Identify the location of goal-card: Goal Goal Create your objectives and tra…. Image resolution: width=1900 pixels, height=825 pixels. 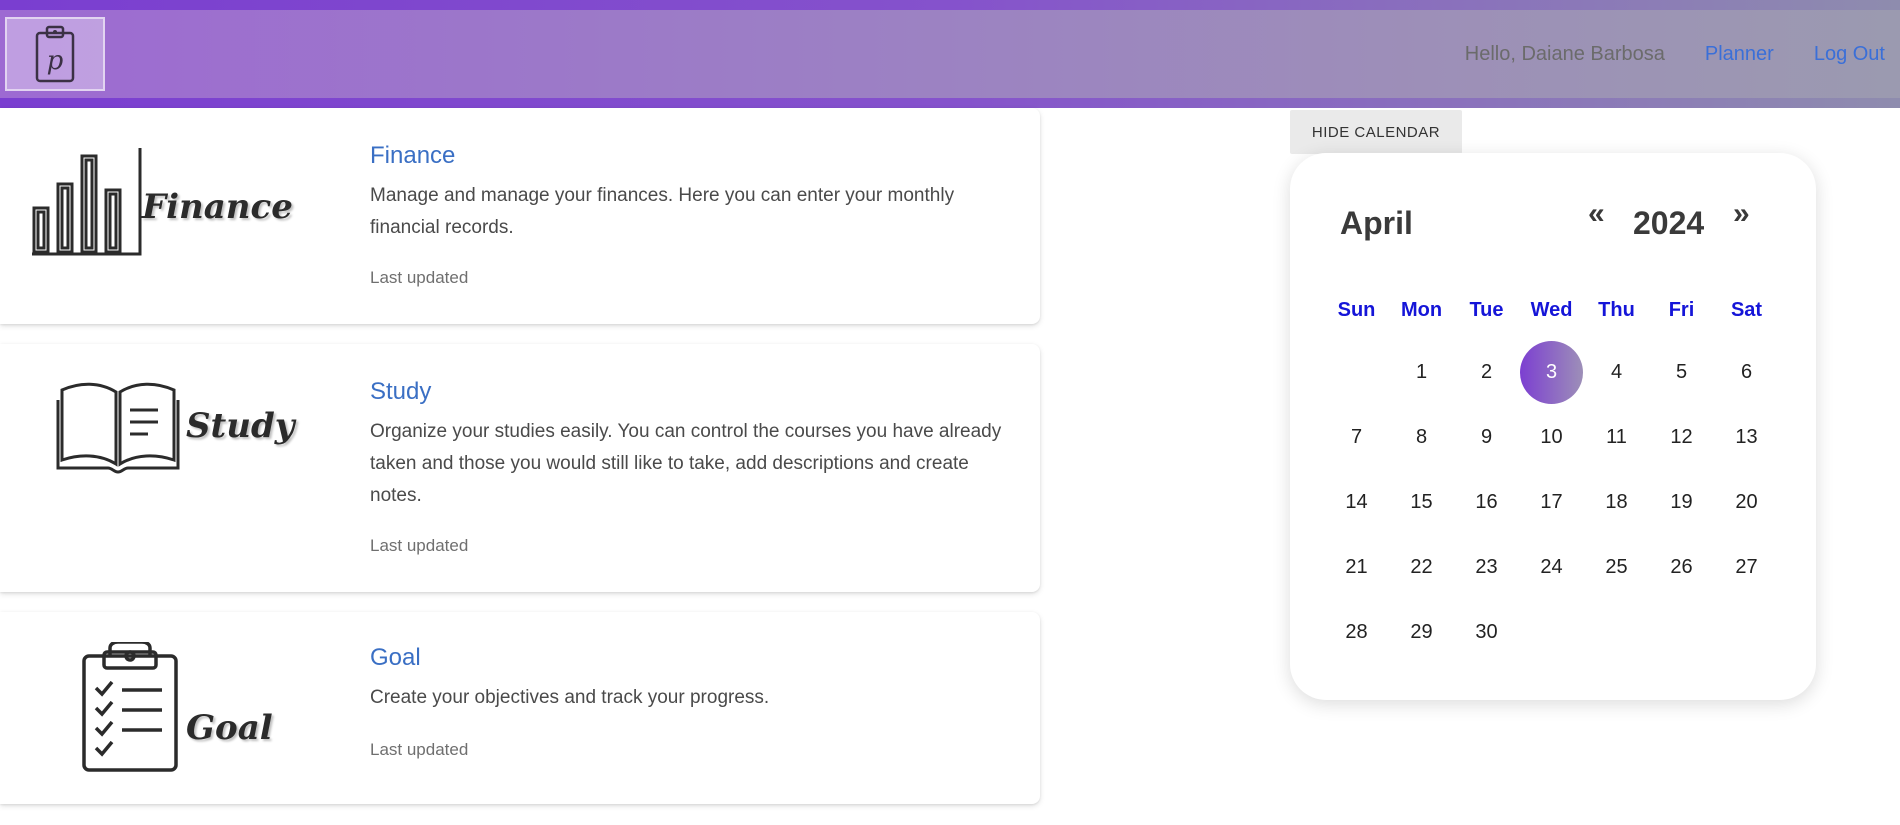
(520, 708).